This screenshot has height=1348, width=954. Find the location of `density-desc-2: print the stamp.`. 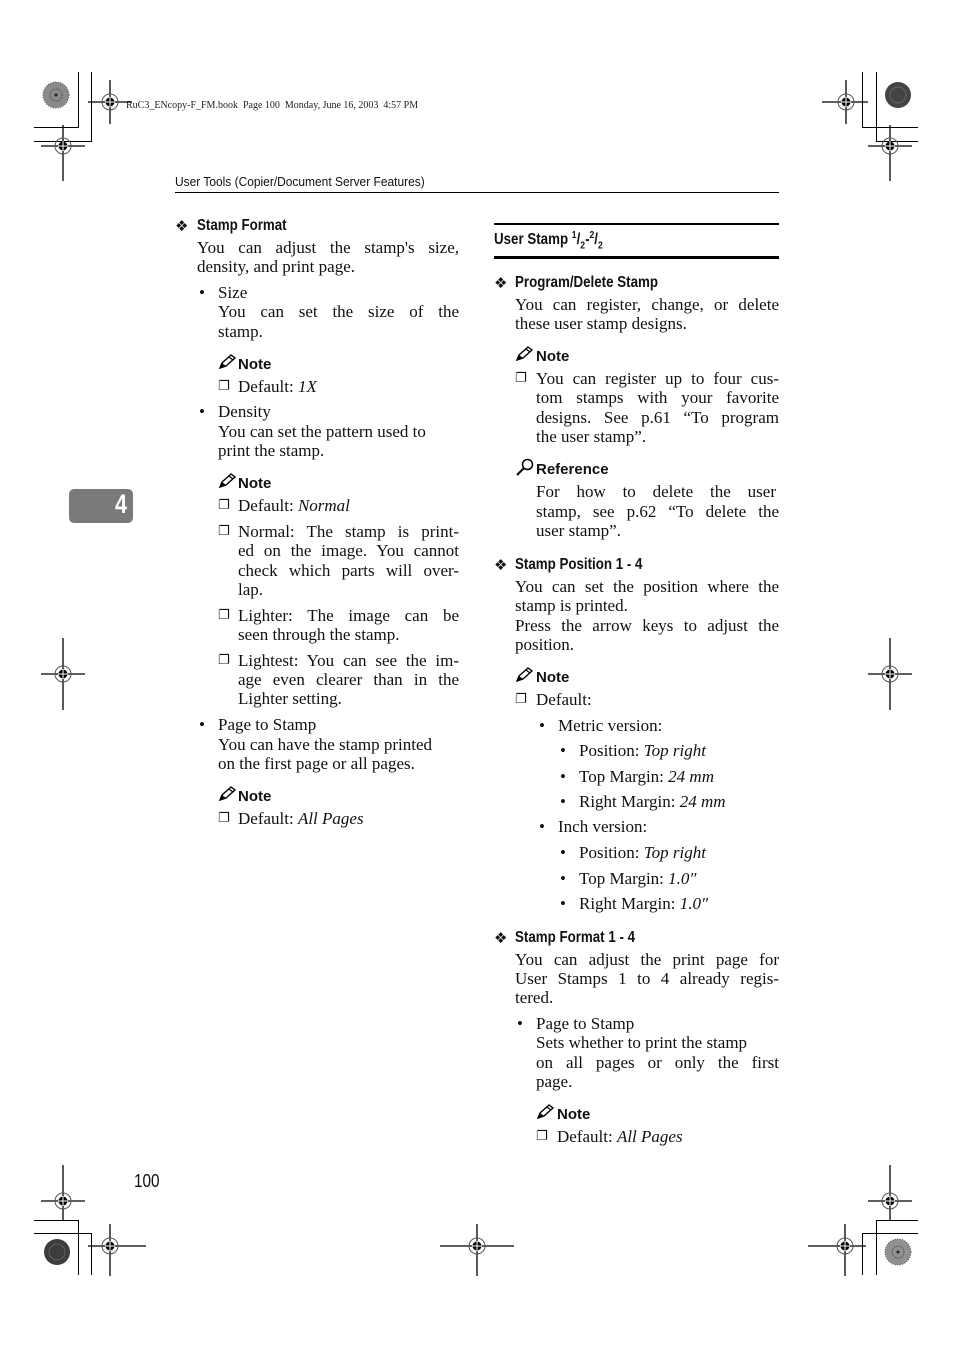

density-desc-2: print the stamp. is located at coordinates (271, 450).